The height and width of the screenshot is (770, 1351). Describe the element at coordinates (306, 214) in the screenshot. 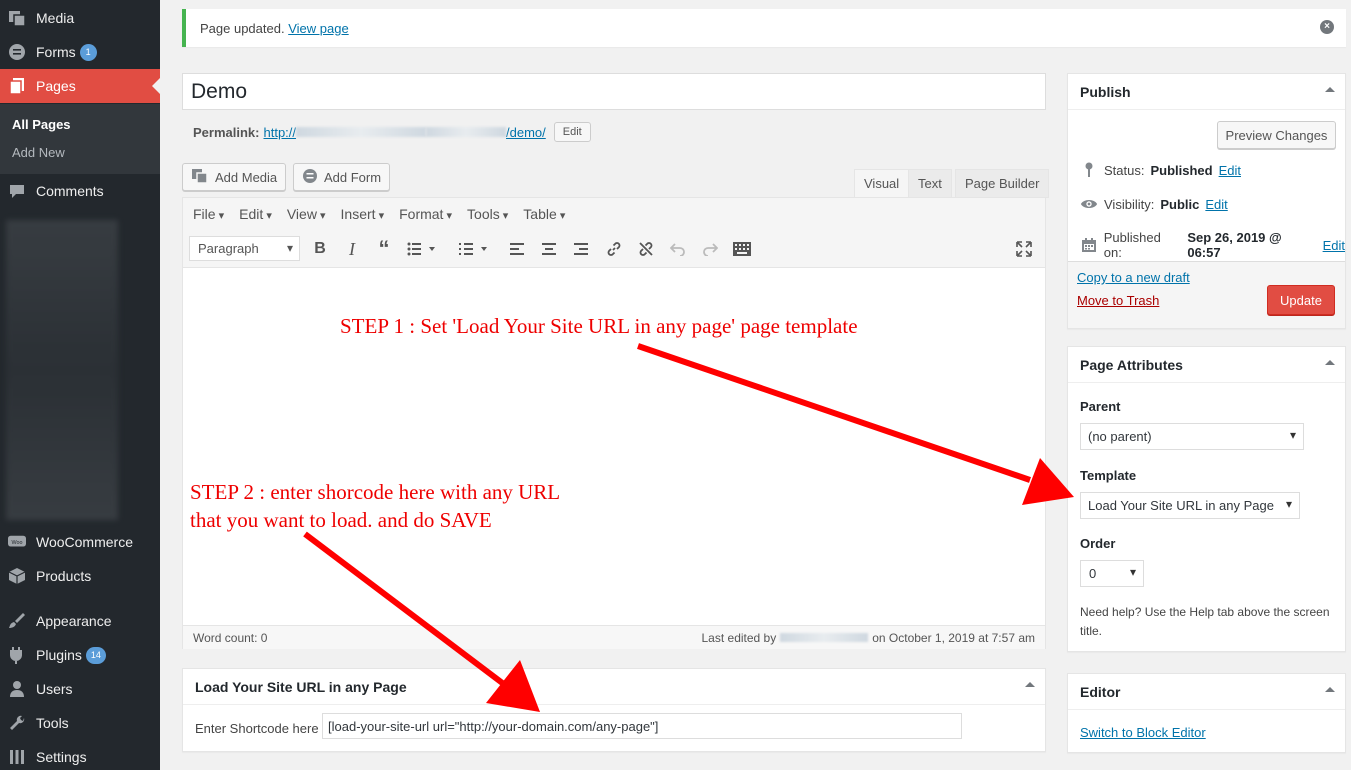

I see `menu-view: View` at that location.